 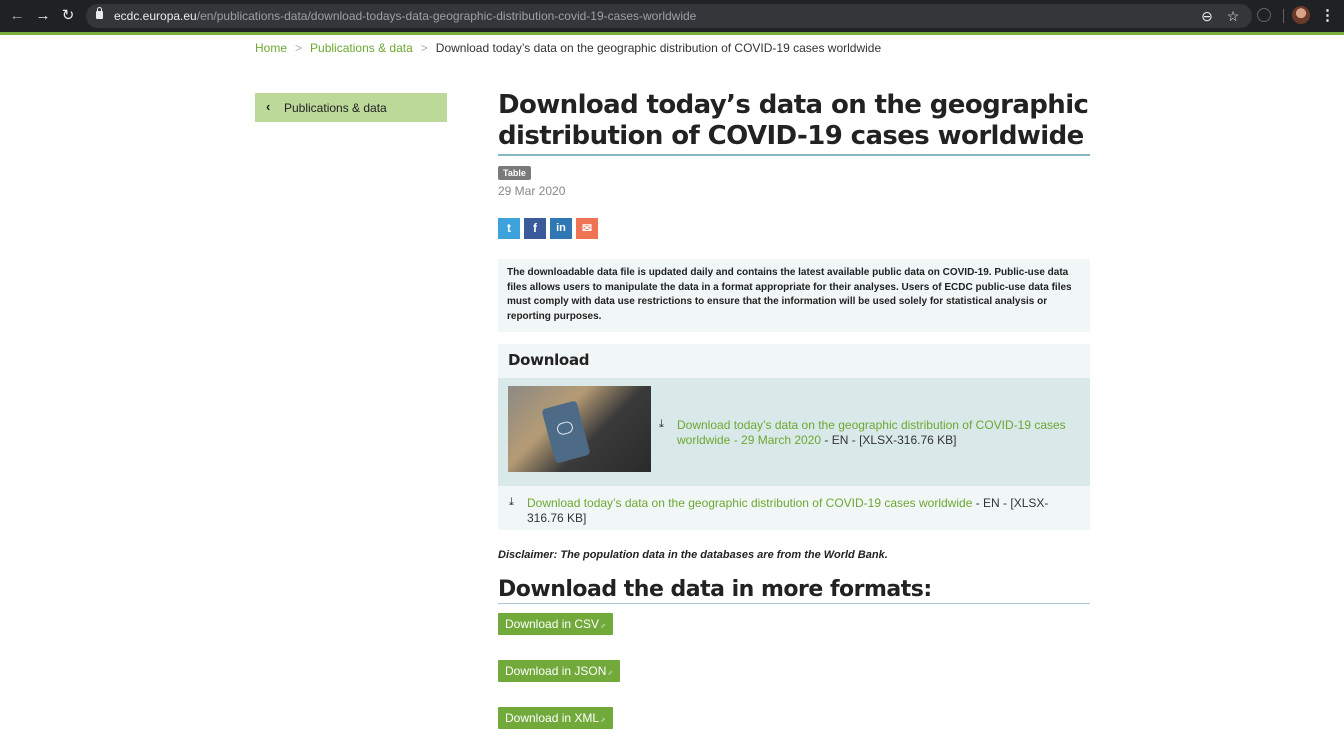 What do you see at coordinates (1233, 16) in the screenshot?
I see `star-icon: ☆` at bounding box center [1233, 16].